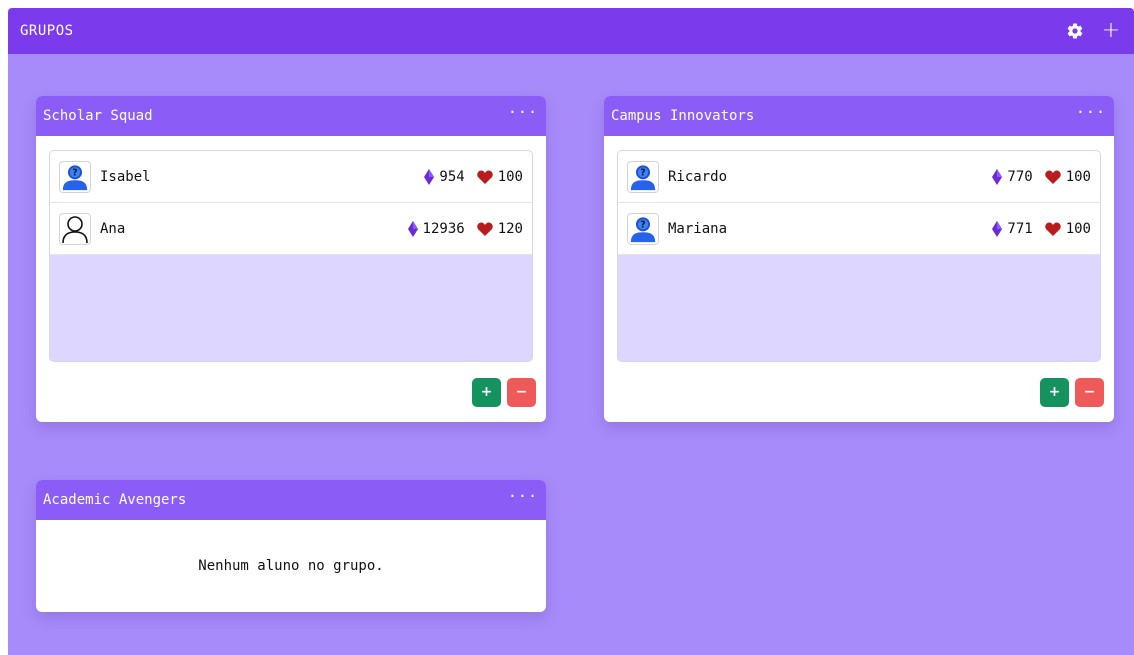 This screenshot has height=655, width=1134. I want to click on gems-value: 12936, so click(443, 228).